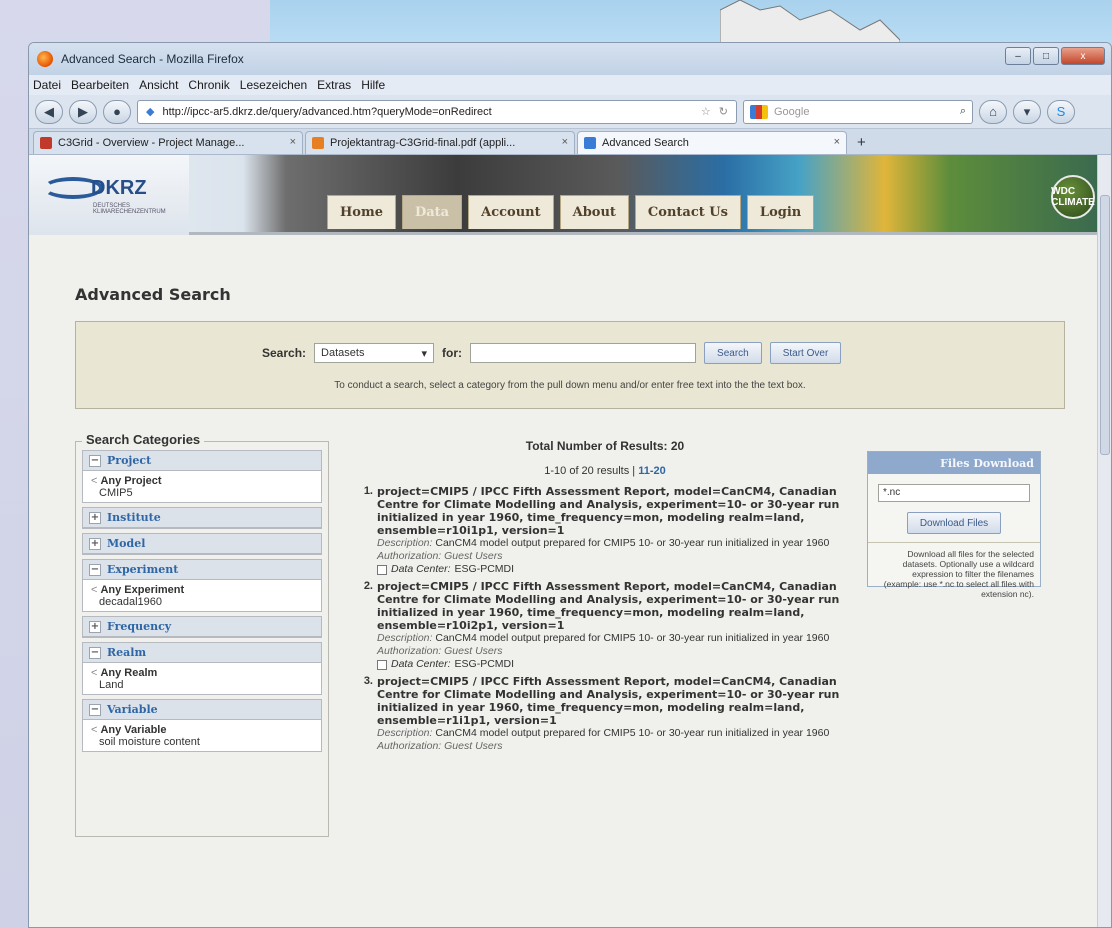 The image size is (1112, 928). Describe the element at coordinates (645, 143) in the screenshot. I see `tab-label: Advanced Search` at that location.